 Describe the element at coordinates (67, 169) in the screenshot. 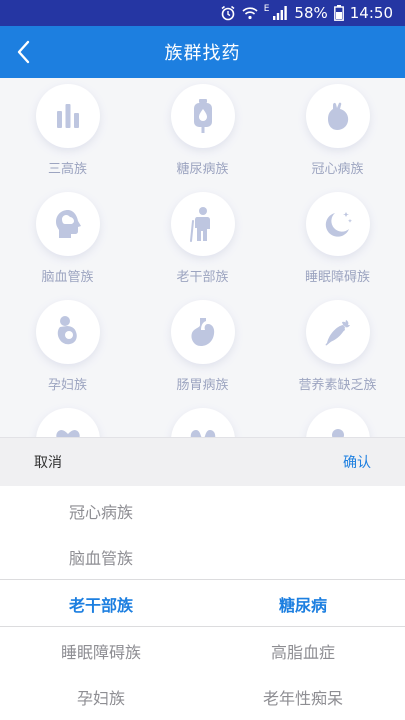

I see `category-label: 三高族` at that location.